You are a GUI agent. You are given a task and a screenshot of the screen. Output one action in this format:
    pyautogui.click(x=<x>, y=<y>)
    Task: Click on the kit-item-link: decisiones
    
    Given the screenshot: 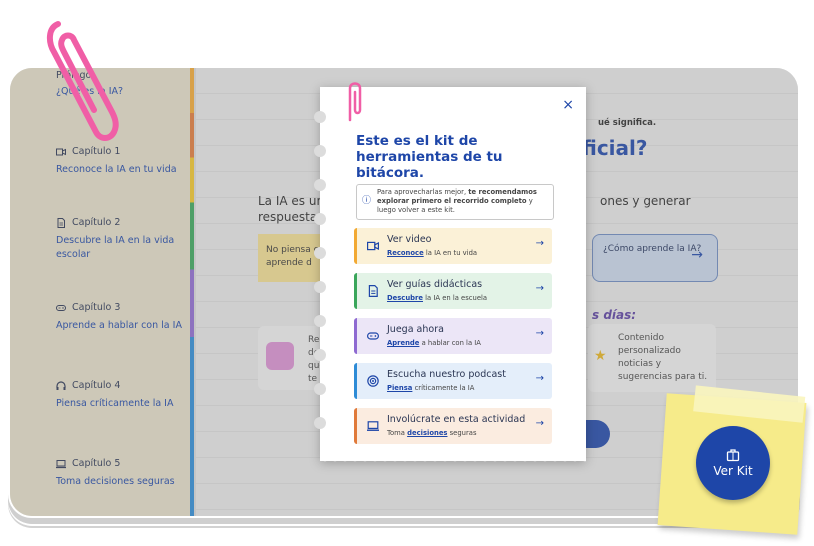 What is the action you would take?
    pyautogui.click(x=427, y=433)
    